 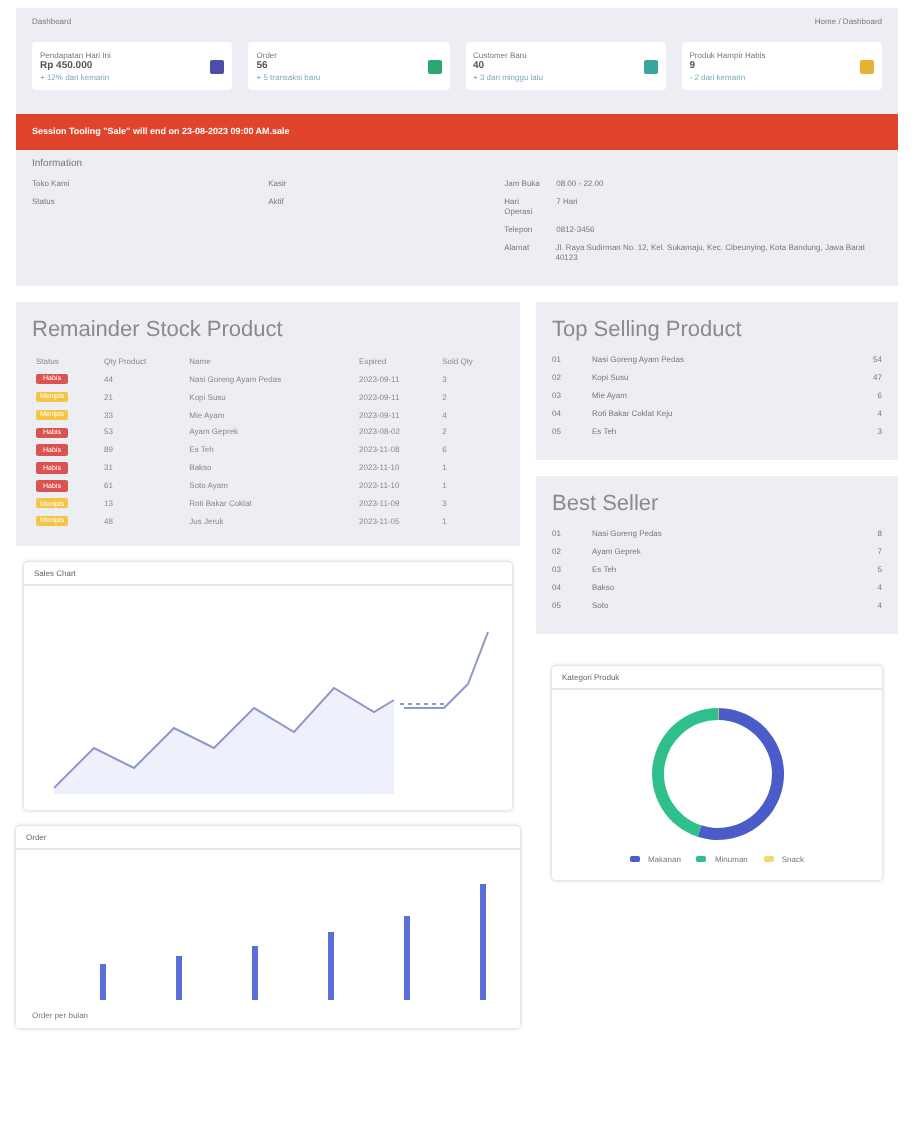 What do you see at coordinates (606, 505) in the screenshot?
I see `section-heading: Best Seller` at bounding box center [606, 505].